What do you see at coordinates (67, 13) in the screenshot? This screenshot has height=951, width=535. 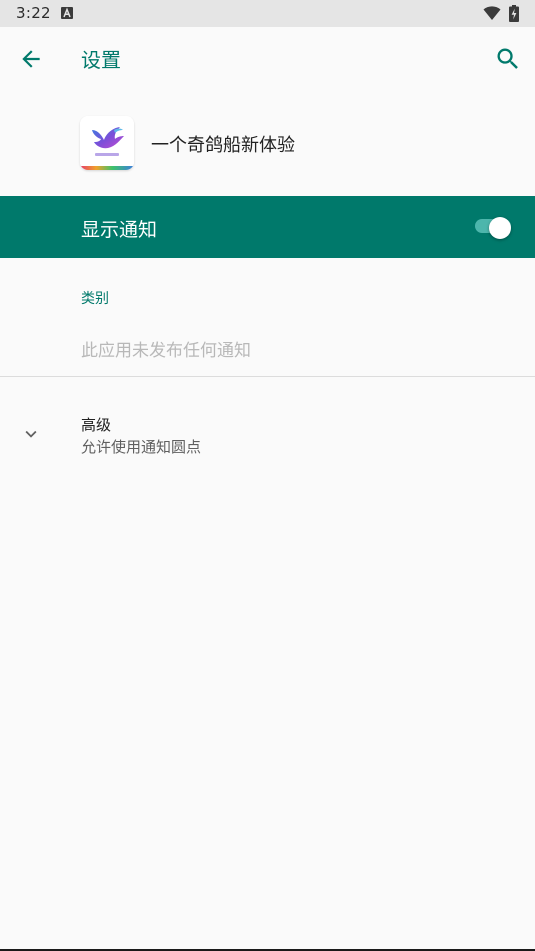 I see `notification-a-icon` at bounding box center [67, 13].